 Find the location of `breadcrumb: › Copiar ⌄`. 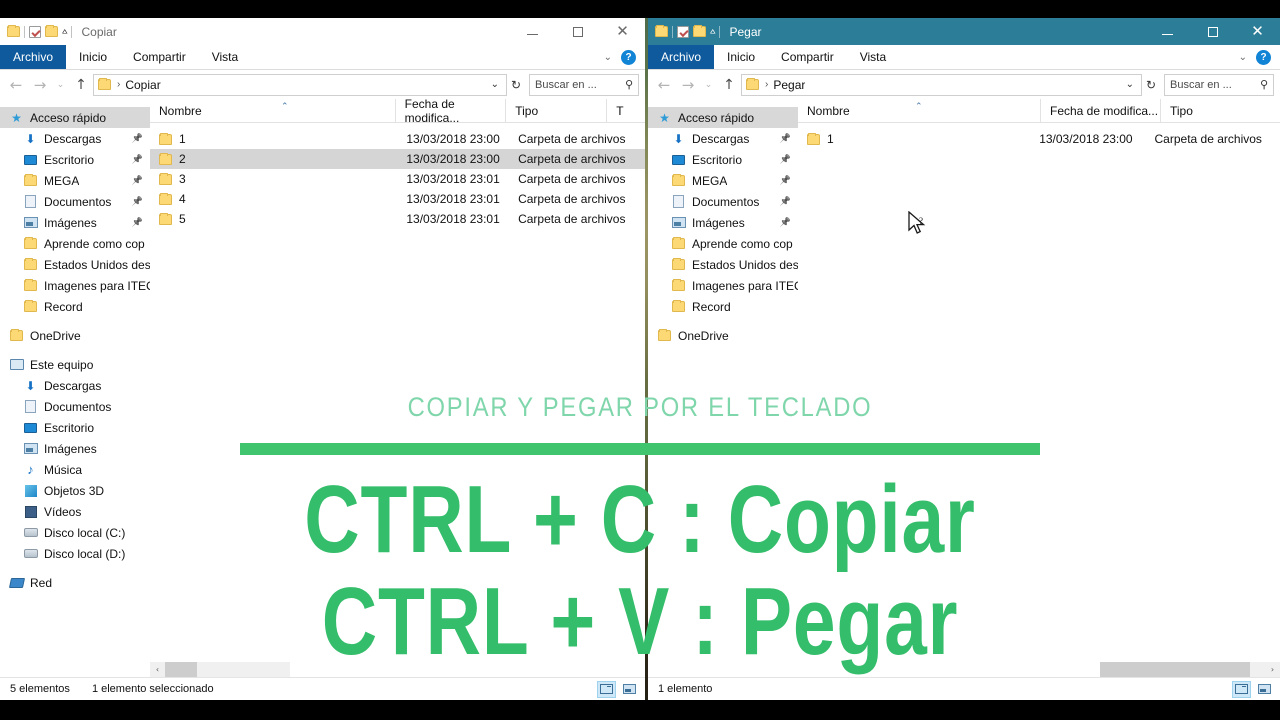

breadcrumb: › Copiar ⌄ is located at coordinates (300, 84).